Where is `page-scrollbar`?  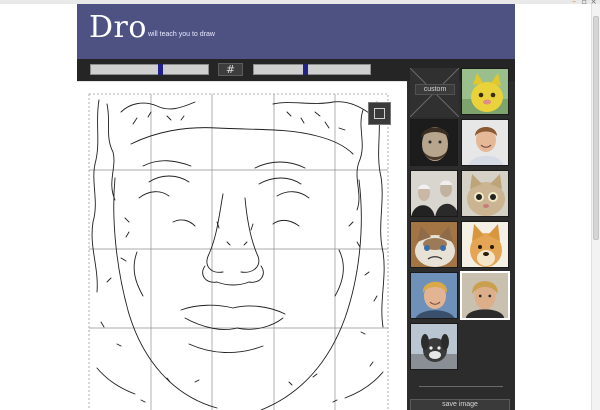
page-scrollbar is located at coordinates (595, 207).